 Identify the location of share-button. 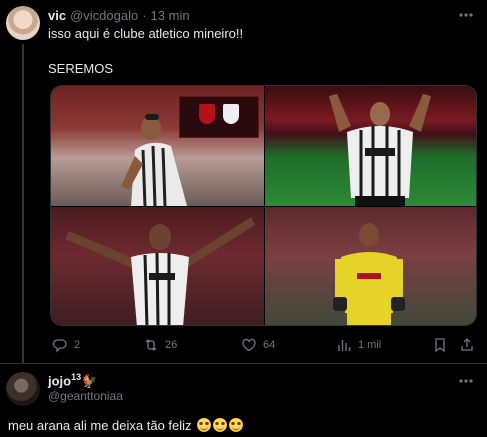
(470, 345).